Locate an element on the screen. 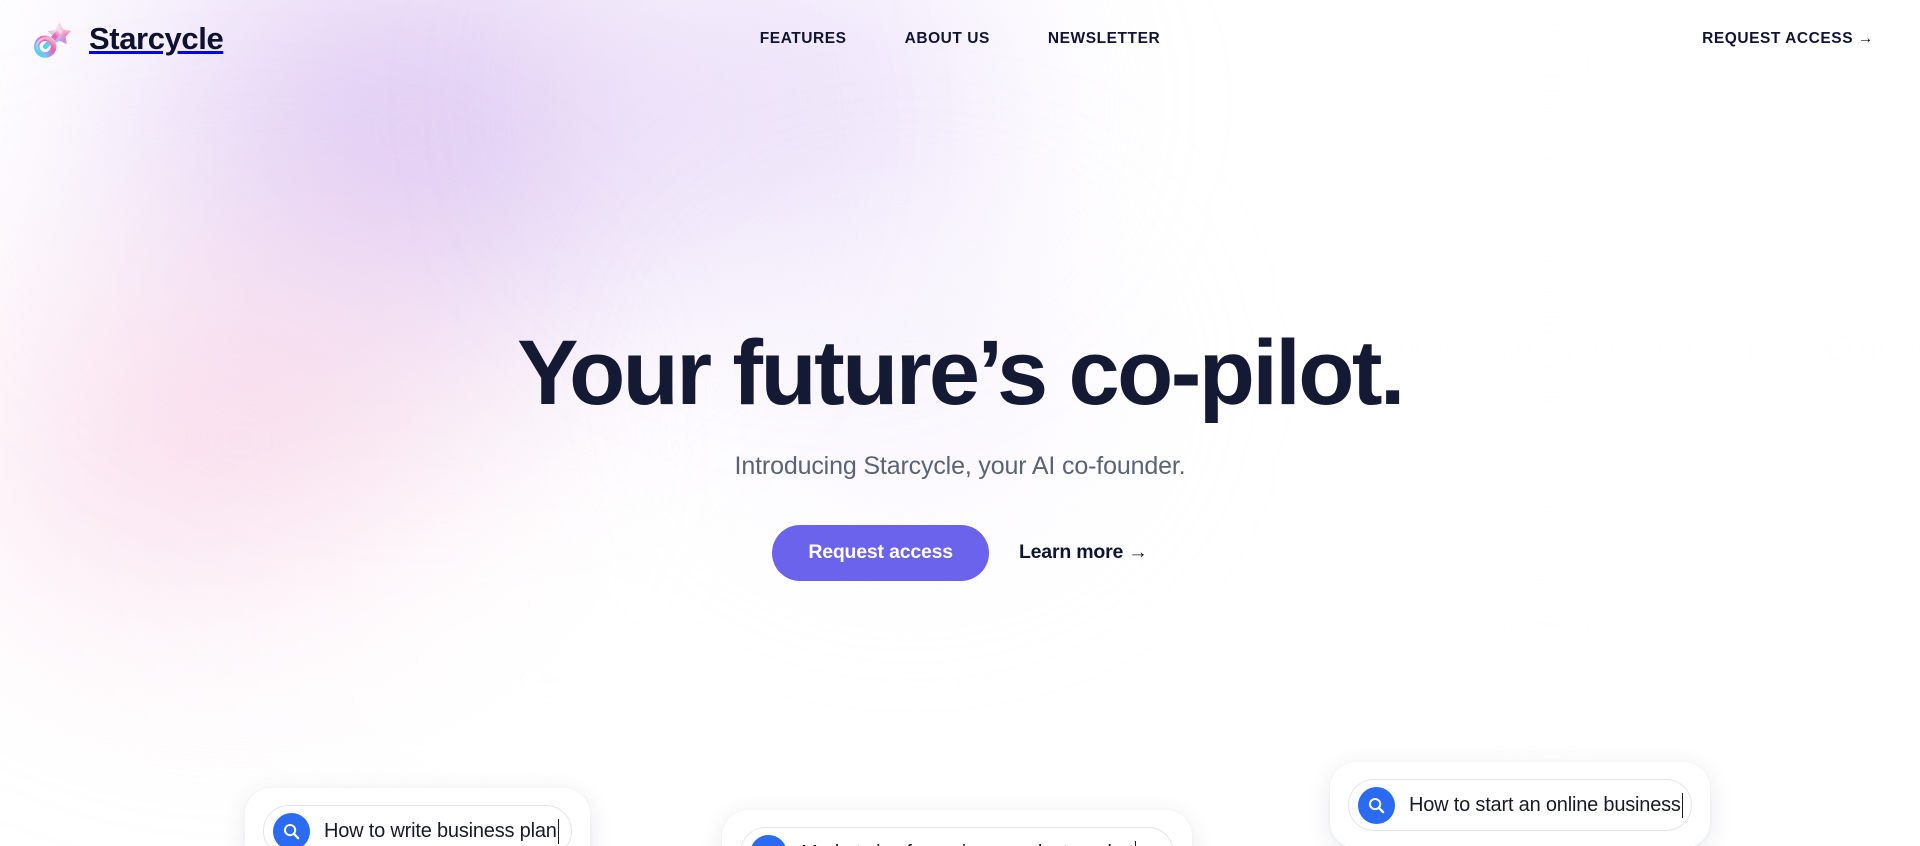  star-ring-logo-icon is located at coordinates (54, 39).